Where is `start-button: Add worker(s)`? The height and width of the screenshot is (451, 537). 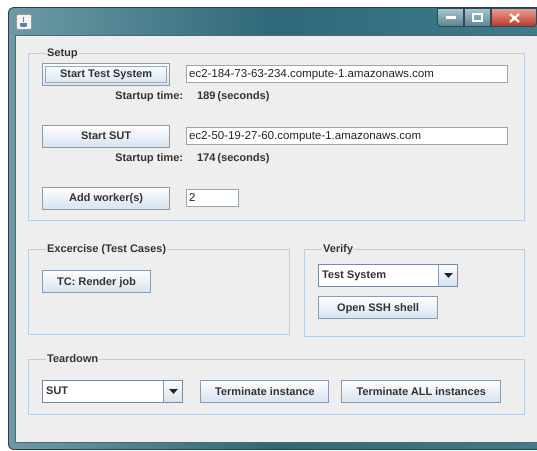 start-button: Add worker(s) is located at coordinates (106, 198).